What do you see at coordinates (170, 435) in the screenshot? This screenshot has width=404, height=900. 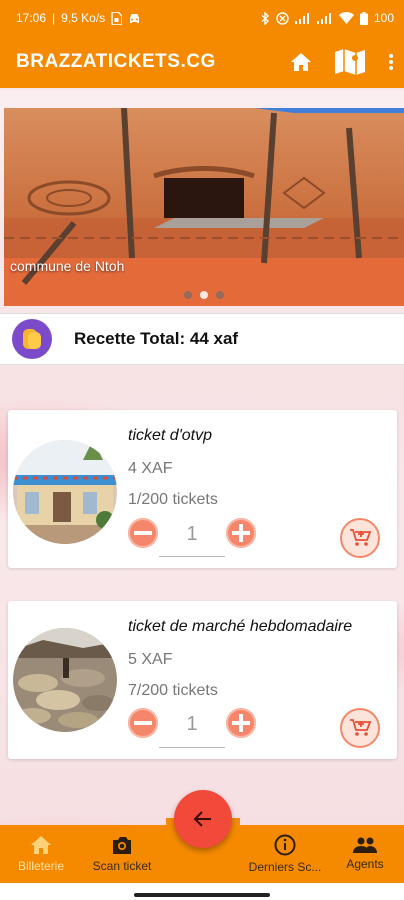 I see `ticket-name: ticket d'otvp` at bounding box center [170, 435].